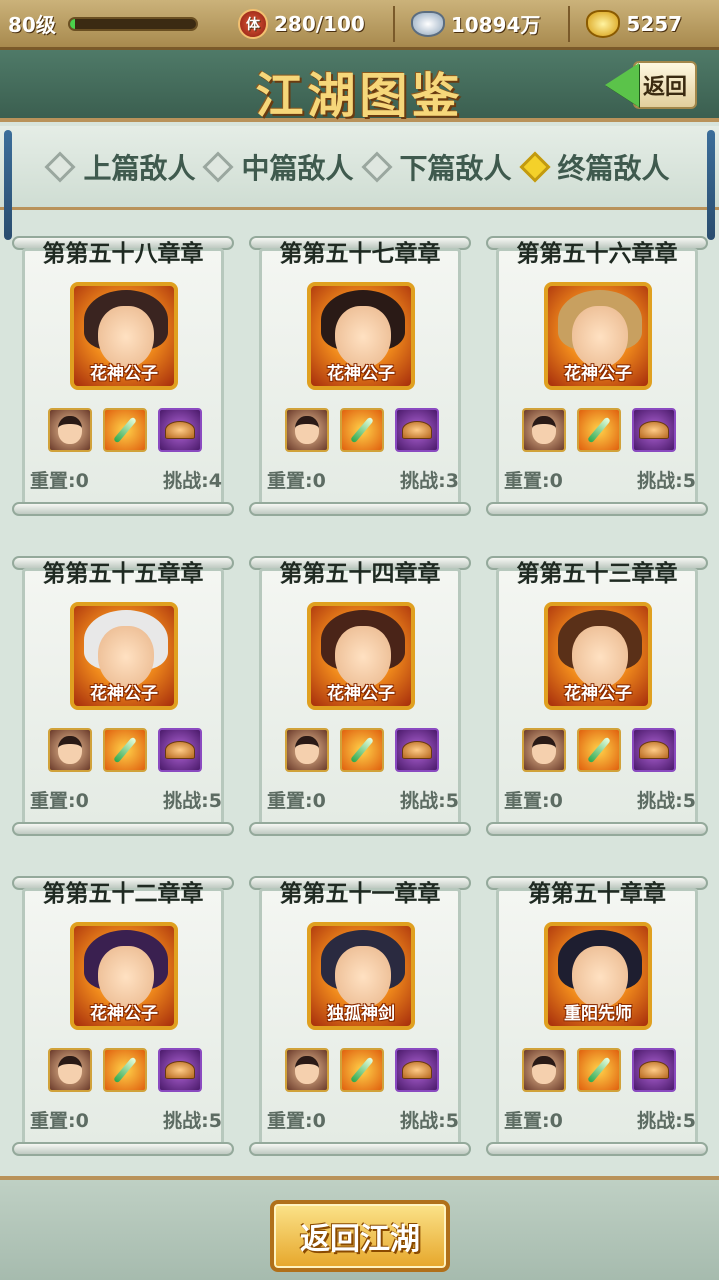 This screenshot has height=1280, width=719. I want to click on enemy-portrait: 独孤神剑, so click(361, 976).